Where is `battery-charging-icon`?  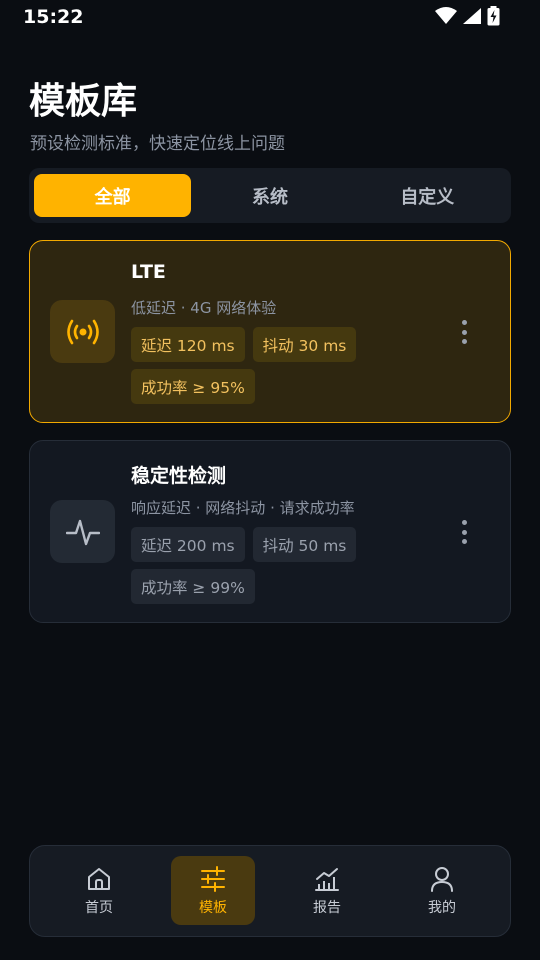 battery-charging-icon is located at coordinates (493, 16).